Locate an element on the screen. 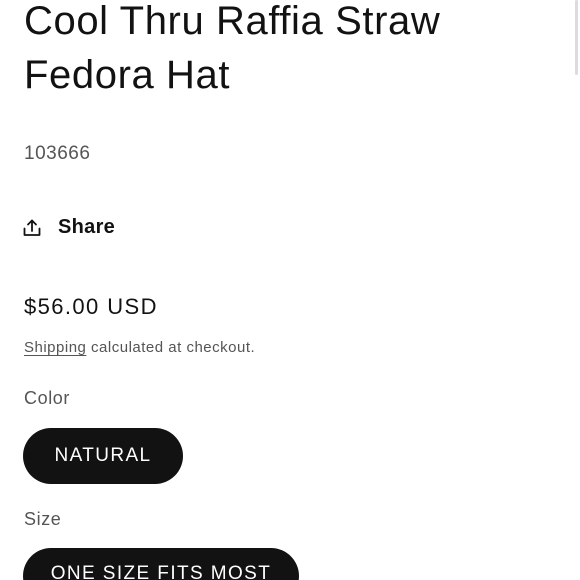 The height and width of the screenshot is (580, 580). shipping-link: Shipping is located at coordinates (55, 347).